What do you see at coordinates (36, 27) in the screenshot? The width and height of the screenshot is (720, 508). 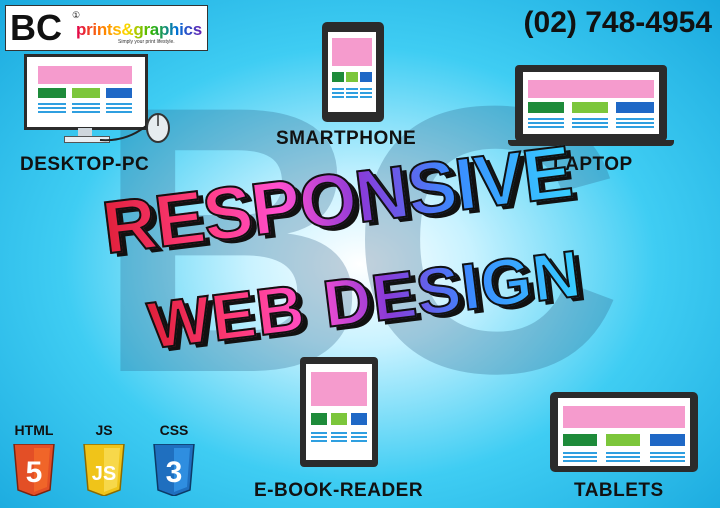 I see `logo-letters: BC` at bounding box center [36, 27].